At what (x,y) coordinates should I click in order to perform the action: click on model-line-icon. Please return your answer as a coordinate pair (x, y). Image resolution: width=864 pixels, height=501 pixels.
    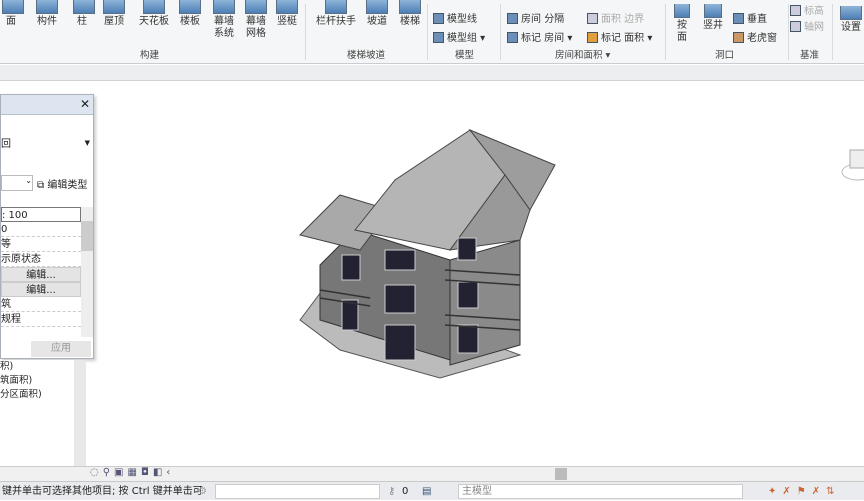
    Looking at the image, I should click on (438, 18).